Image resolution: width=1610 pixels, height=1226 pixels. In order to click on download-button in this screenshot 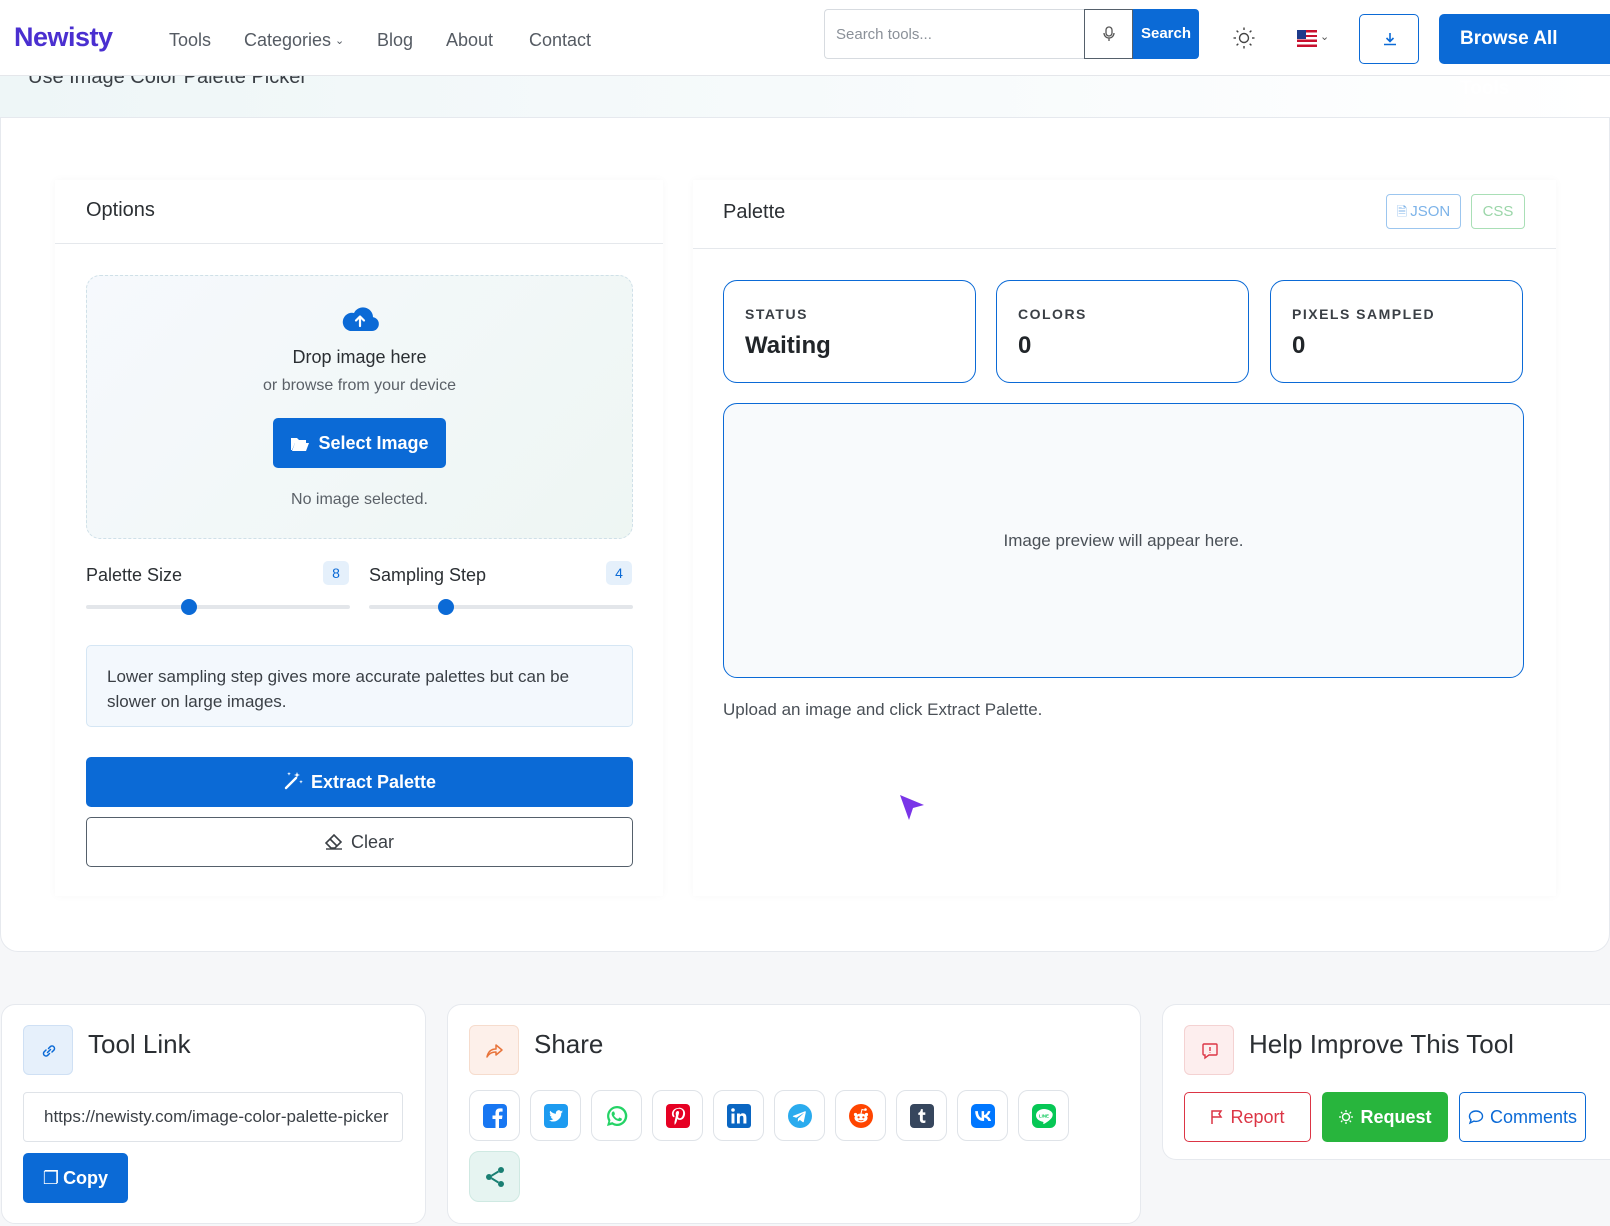, I will do `click(1389, 39)`.